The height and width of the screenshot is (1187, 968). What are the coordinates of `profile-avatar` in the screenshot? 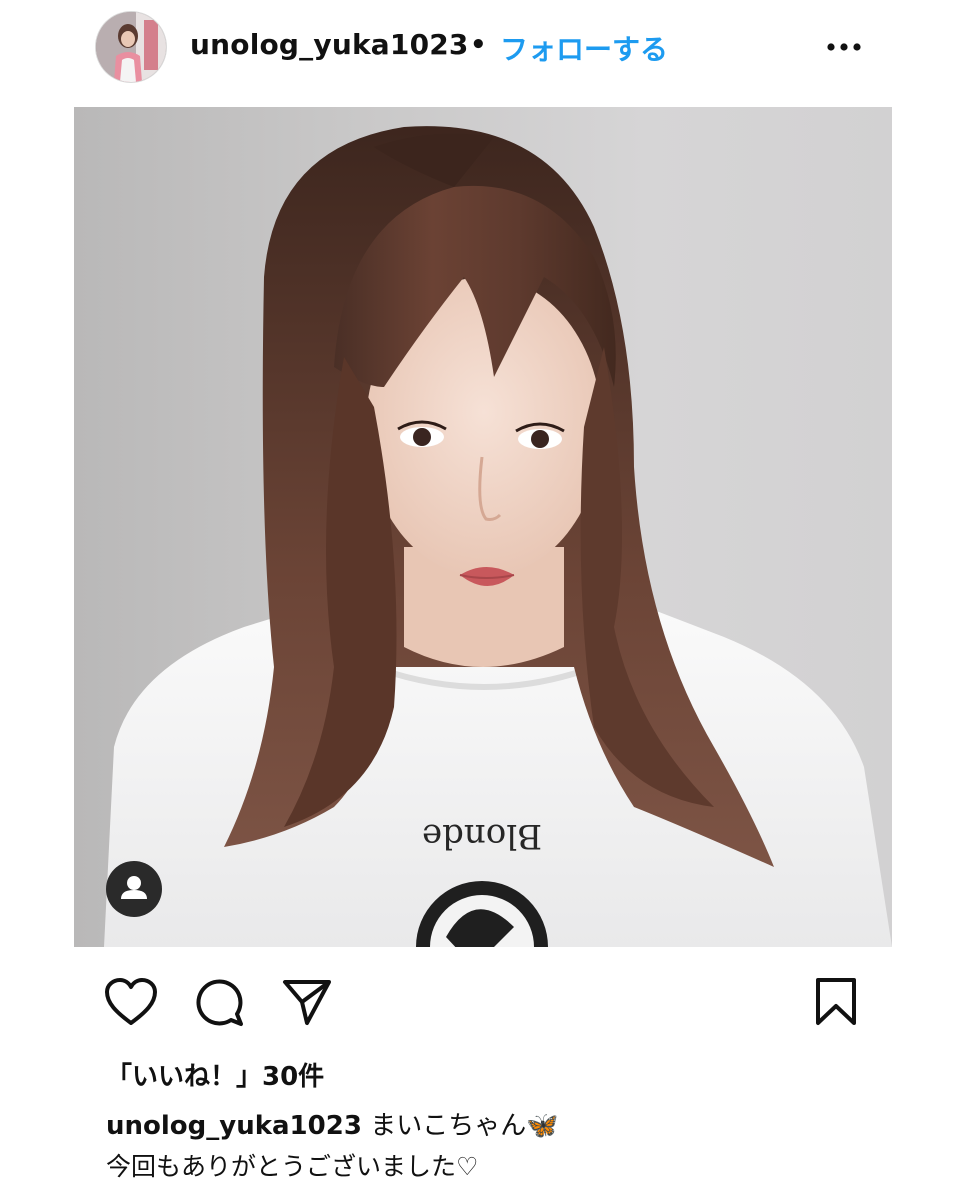 It's located at (131, 47).